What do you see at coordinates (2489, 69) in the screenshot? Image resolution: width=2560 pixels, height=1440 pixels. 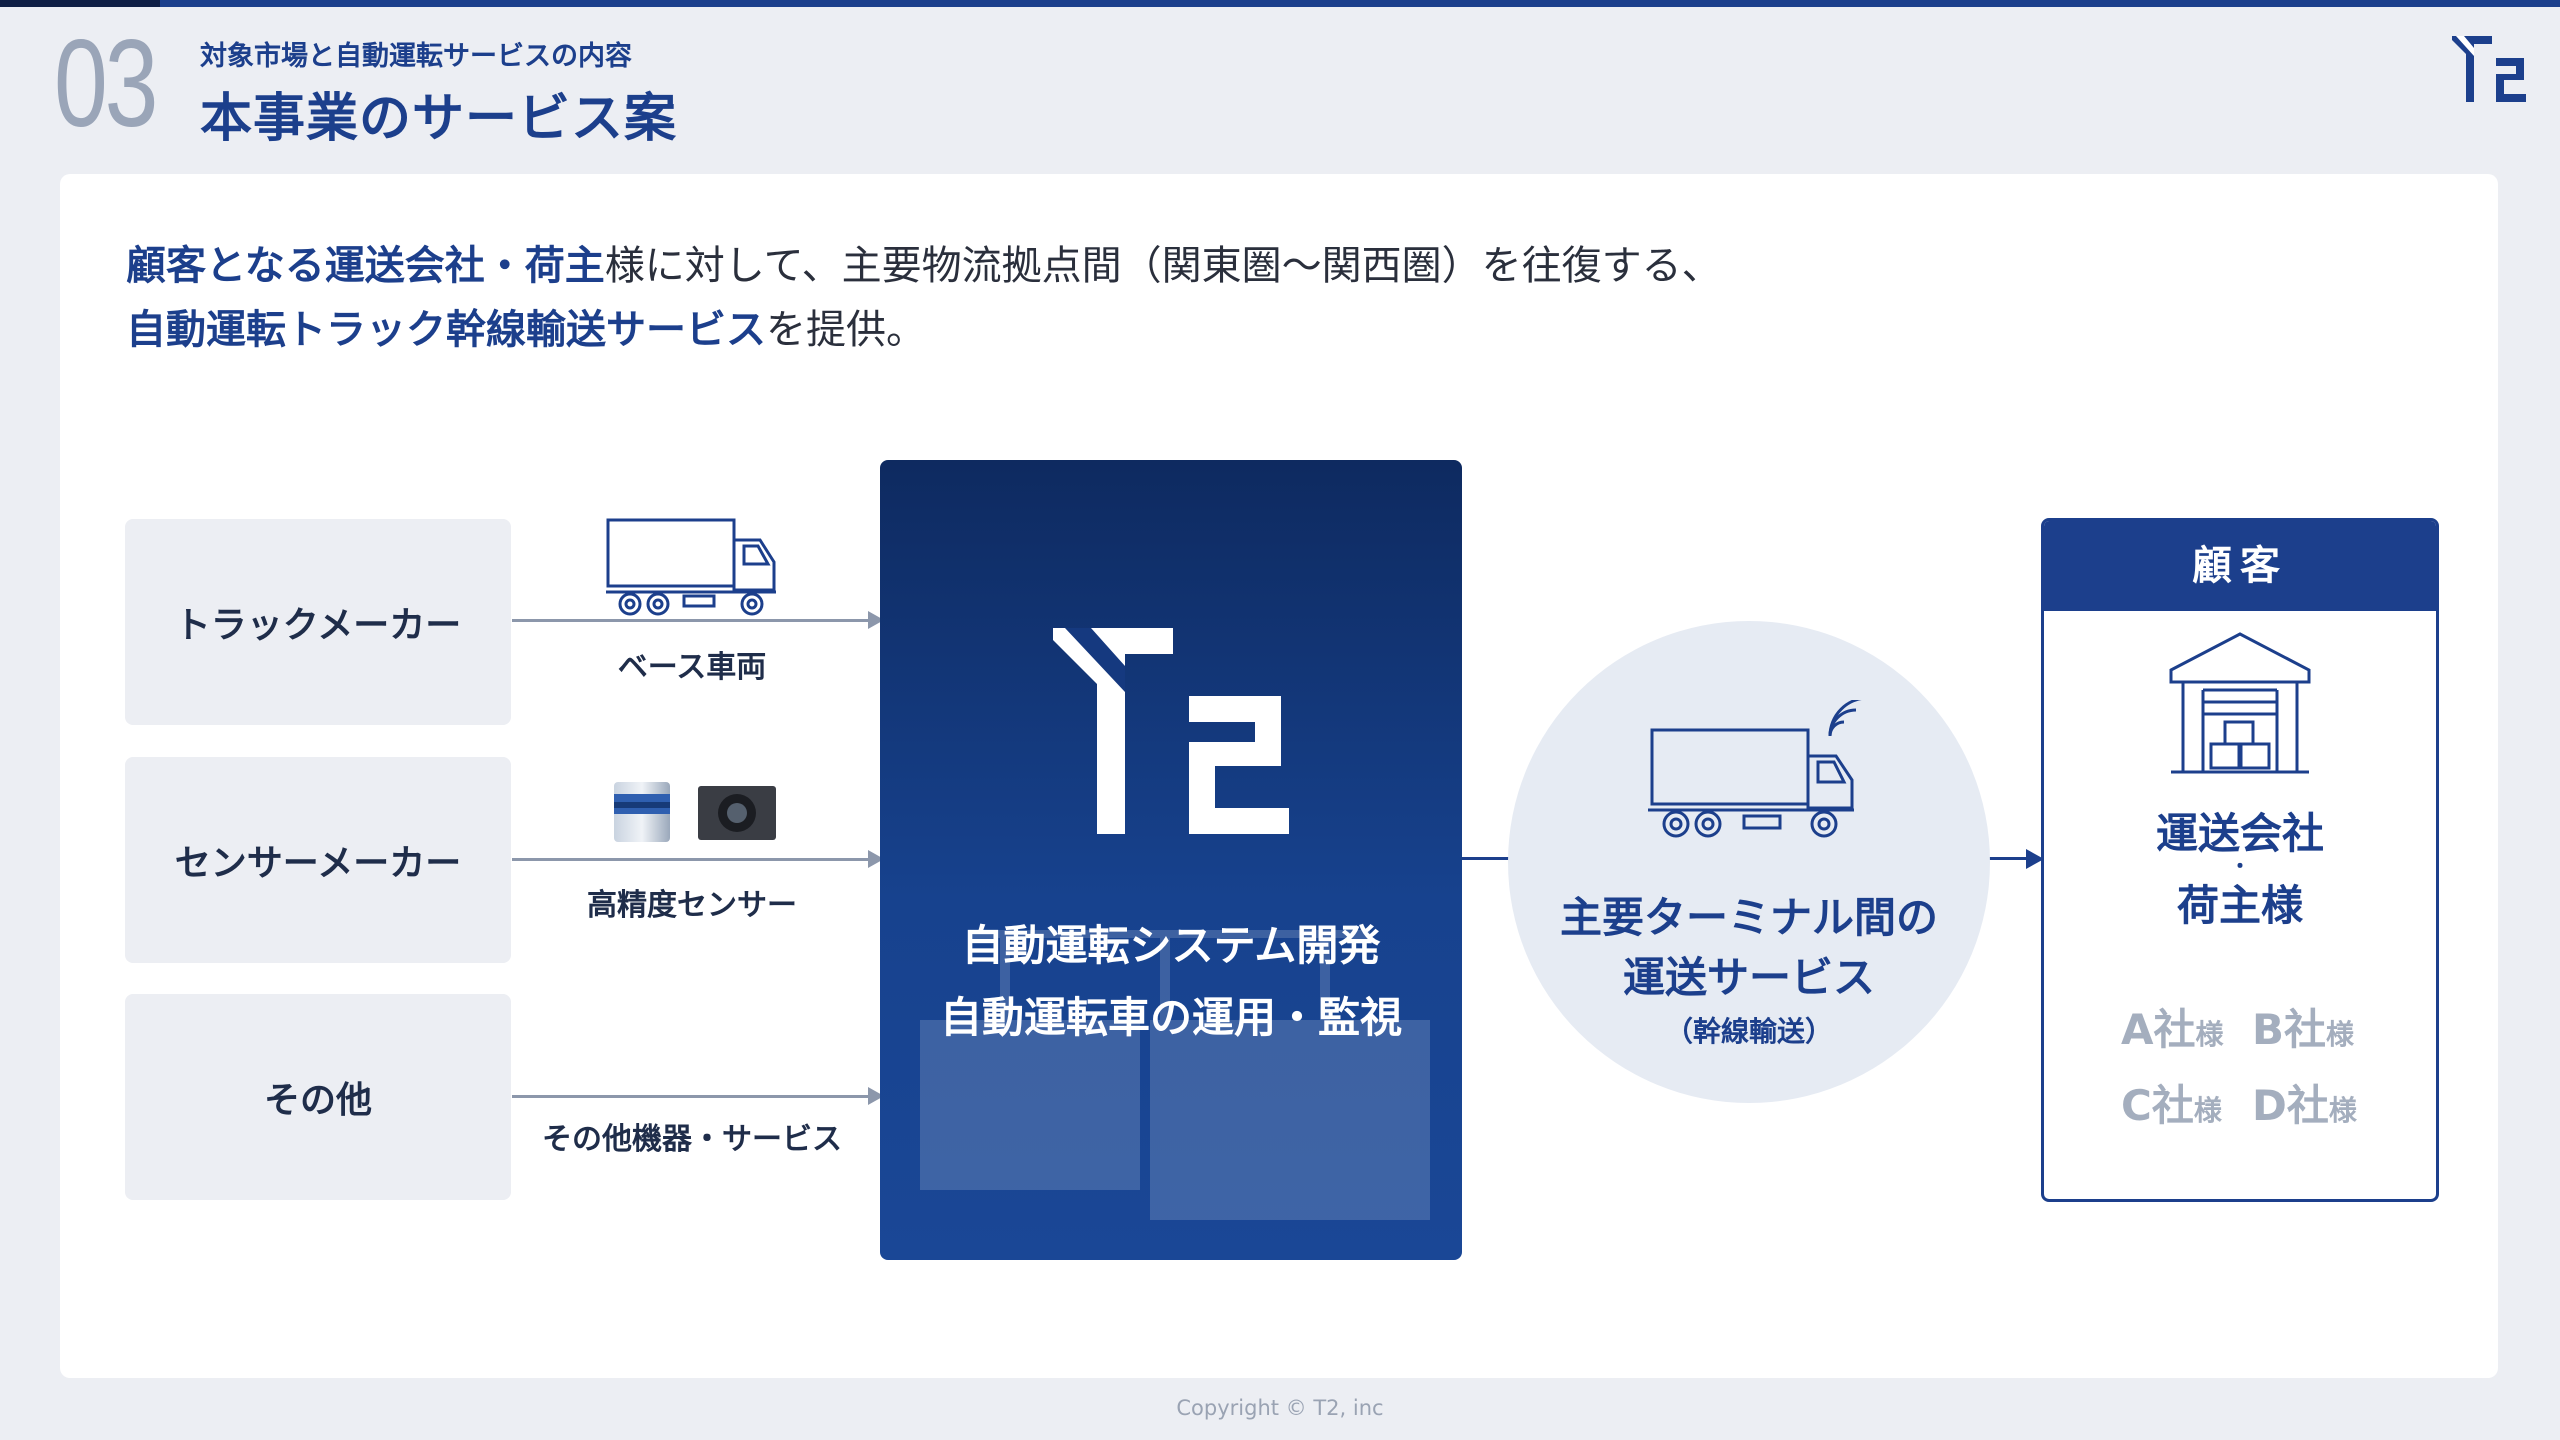 I see `t2-logo` at bounding box center [2489, 69].